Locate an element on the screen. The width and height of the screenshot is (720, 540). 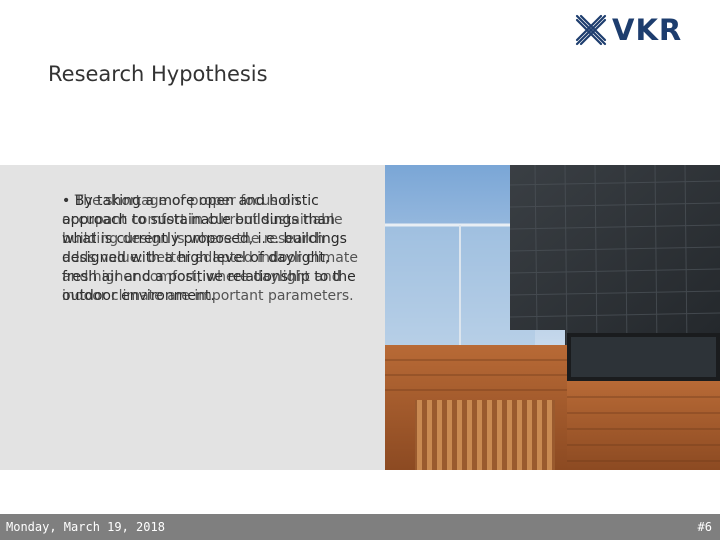
vkr-logo: VKR is located at coordinates (631, 30).